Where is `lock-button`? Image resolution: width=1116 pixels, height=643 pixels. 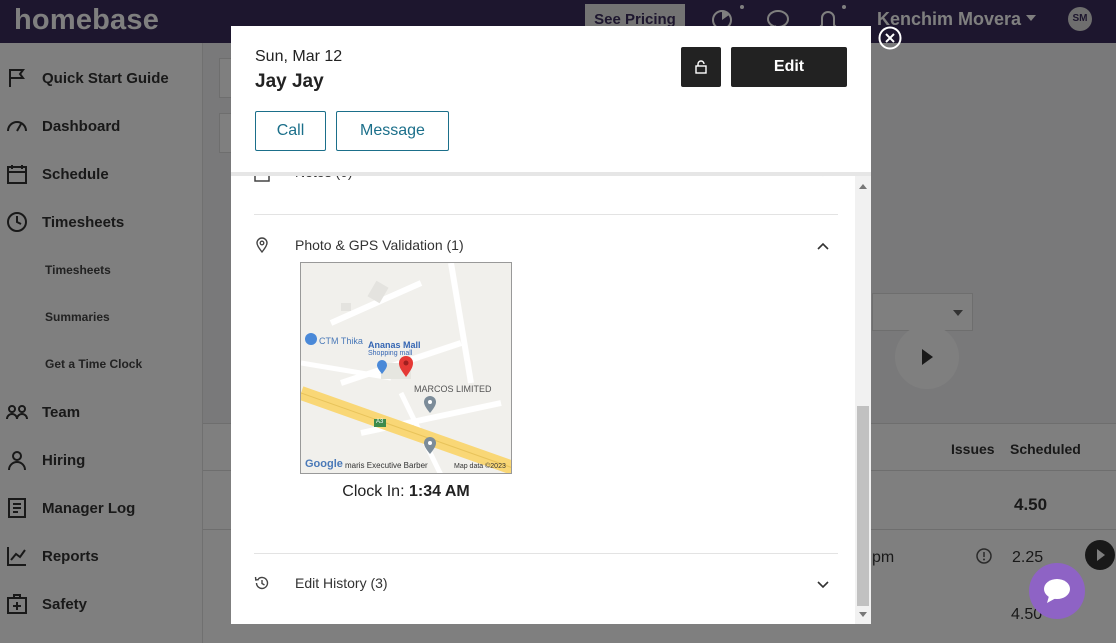
lock-button is located at coordinates (701, 67).